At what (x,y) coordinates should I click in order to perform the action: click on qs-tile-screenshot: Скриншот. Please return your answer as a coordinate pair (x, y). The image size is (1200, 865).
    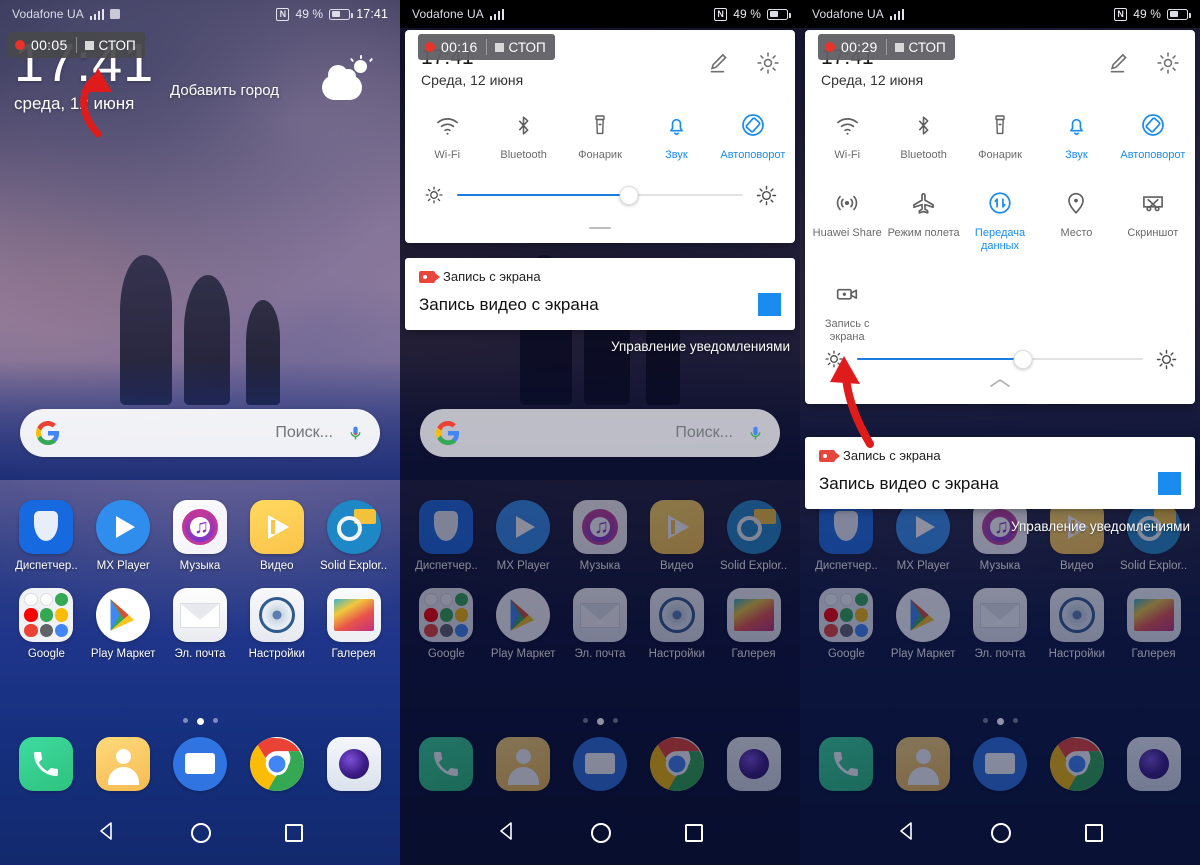
    Looking at the image, I should click on (1153, 220).